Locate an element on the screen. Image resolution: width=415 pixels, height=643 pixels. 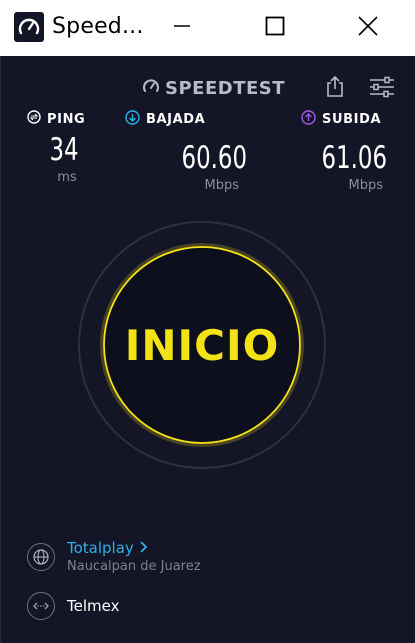
upload-arrow-icon is located at coordinates (308, 119).